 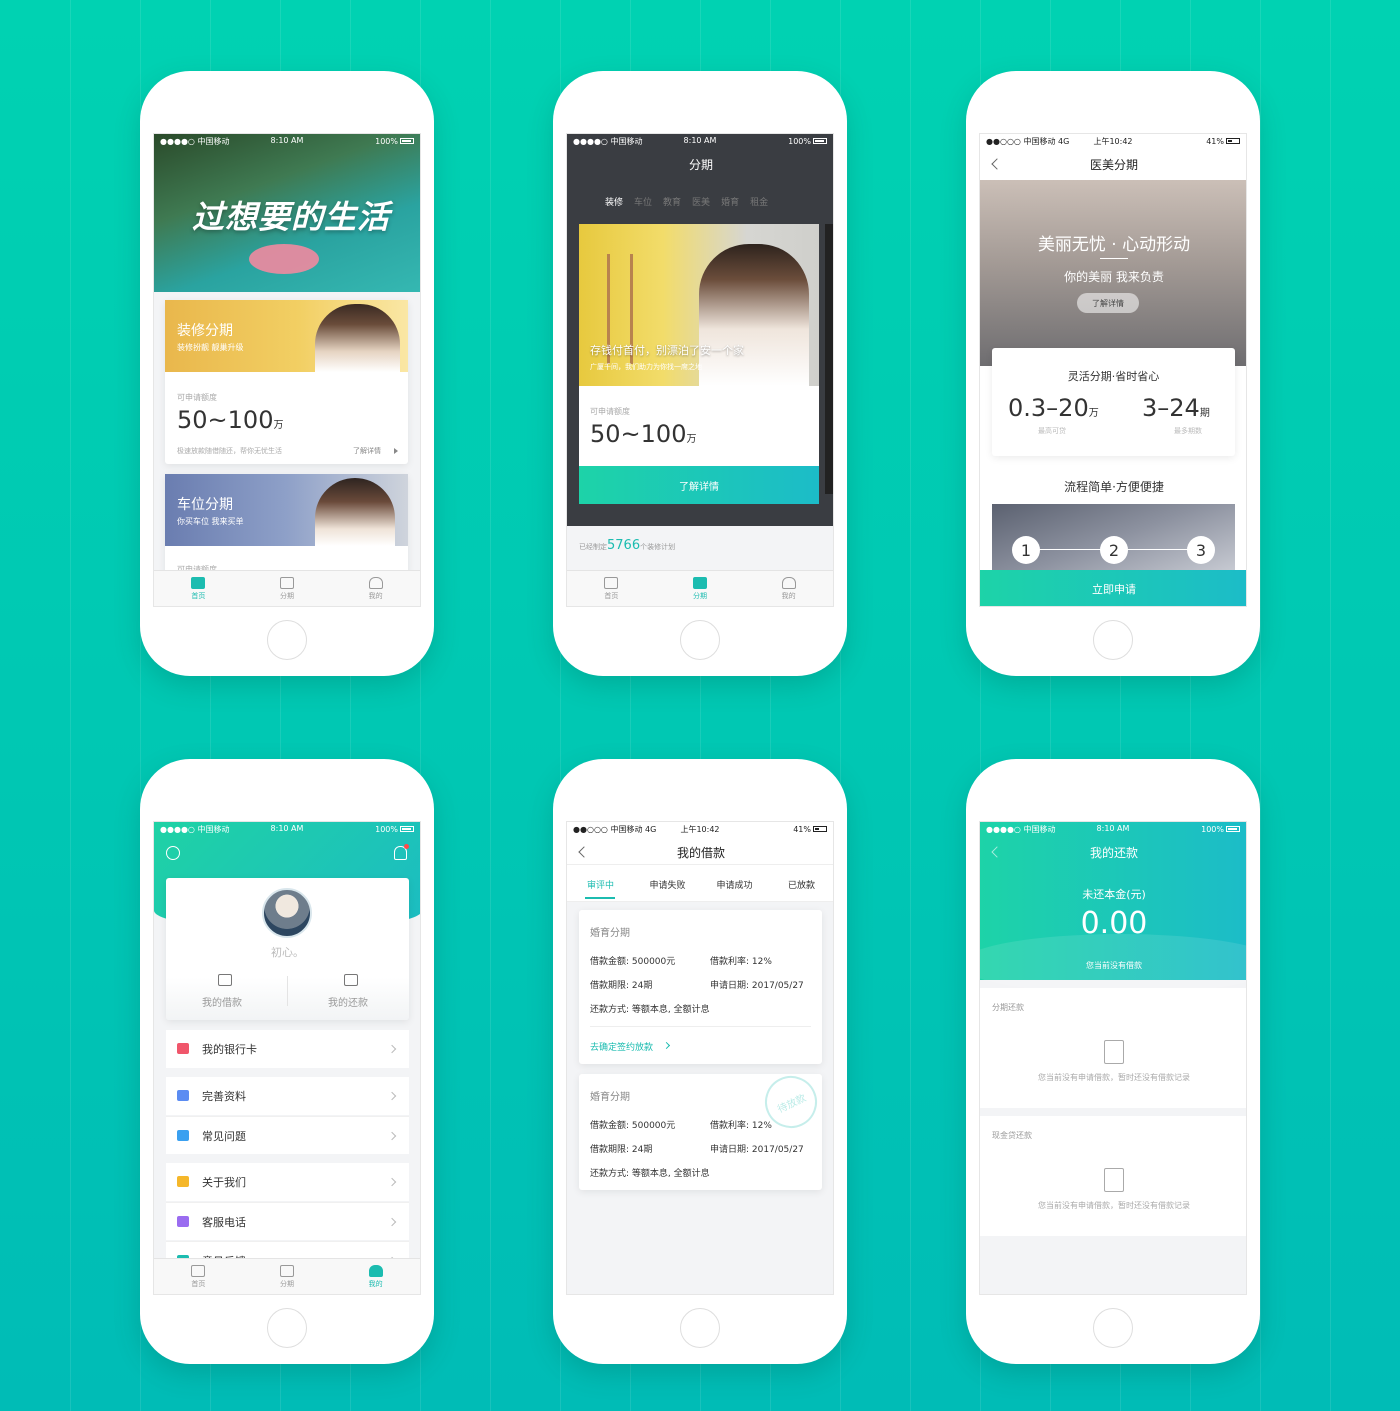 What do you see at coordinates (800, 884) in the screenshot?
I see `tab-disbursed: 已放款` at bounding box center [800, 884].